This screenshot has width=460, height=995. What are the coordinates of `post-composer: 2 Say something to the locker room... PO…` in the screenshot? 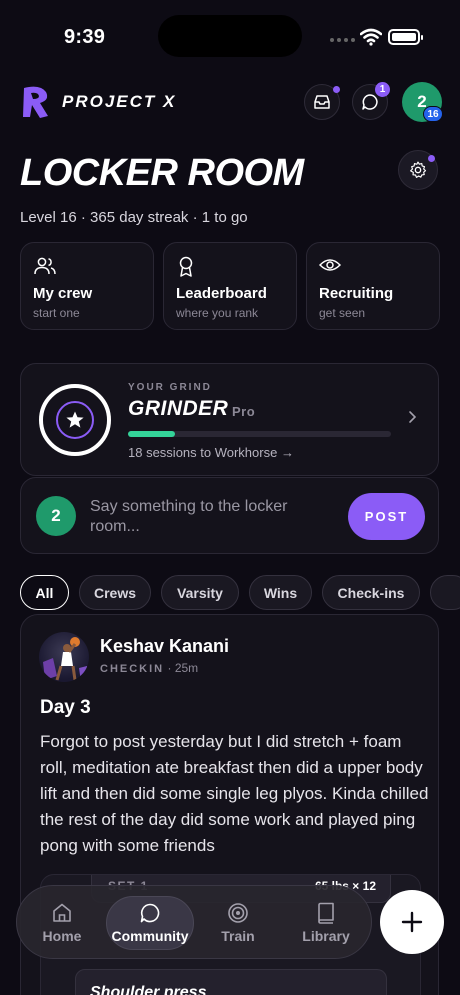 It's located at (229, 515).